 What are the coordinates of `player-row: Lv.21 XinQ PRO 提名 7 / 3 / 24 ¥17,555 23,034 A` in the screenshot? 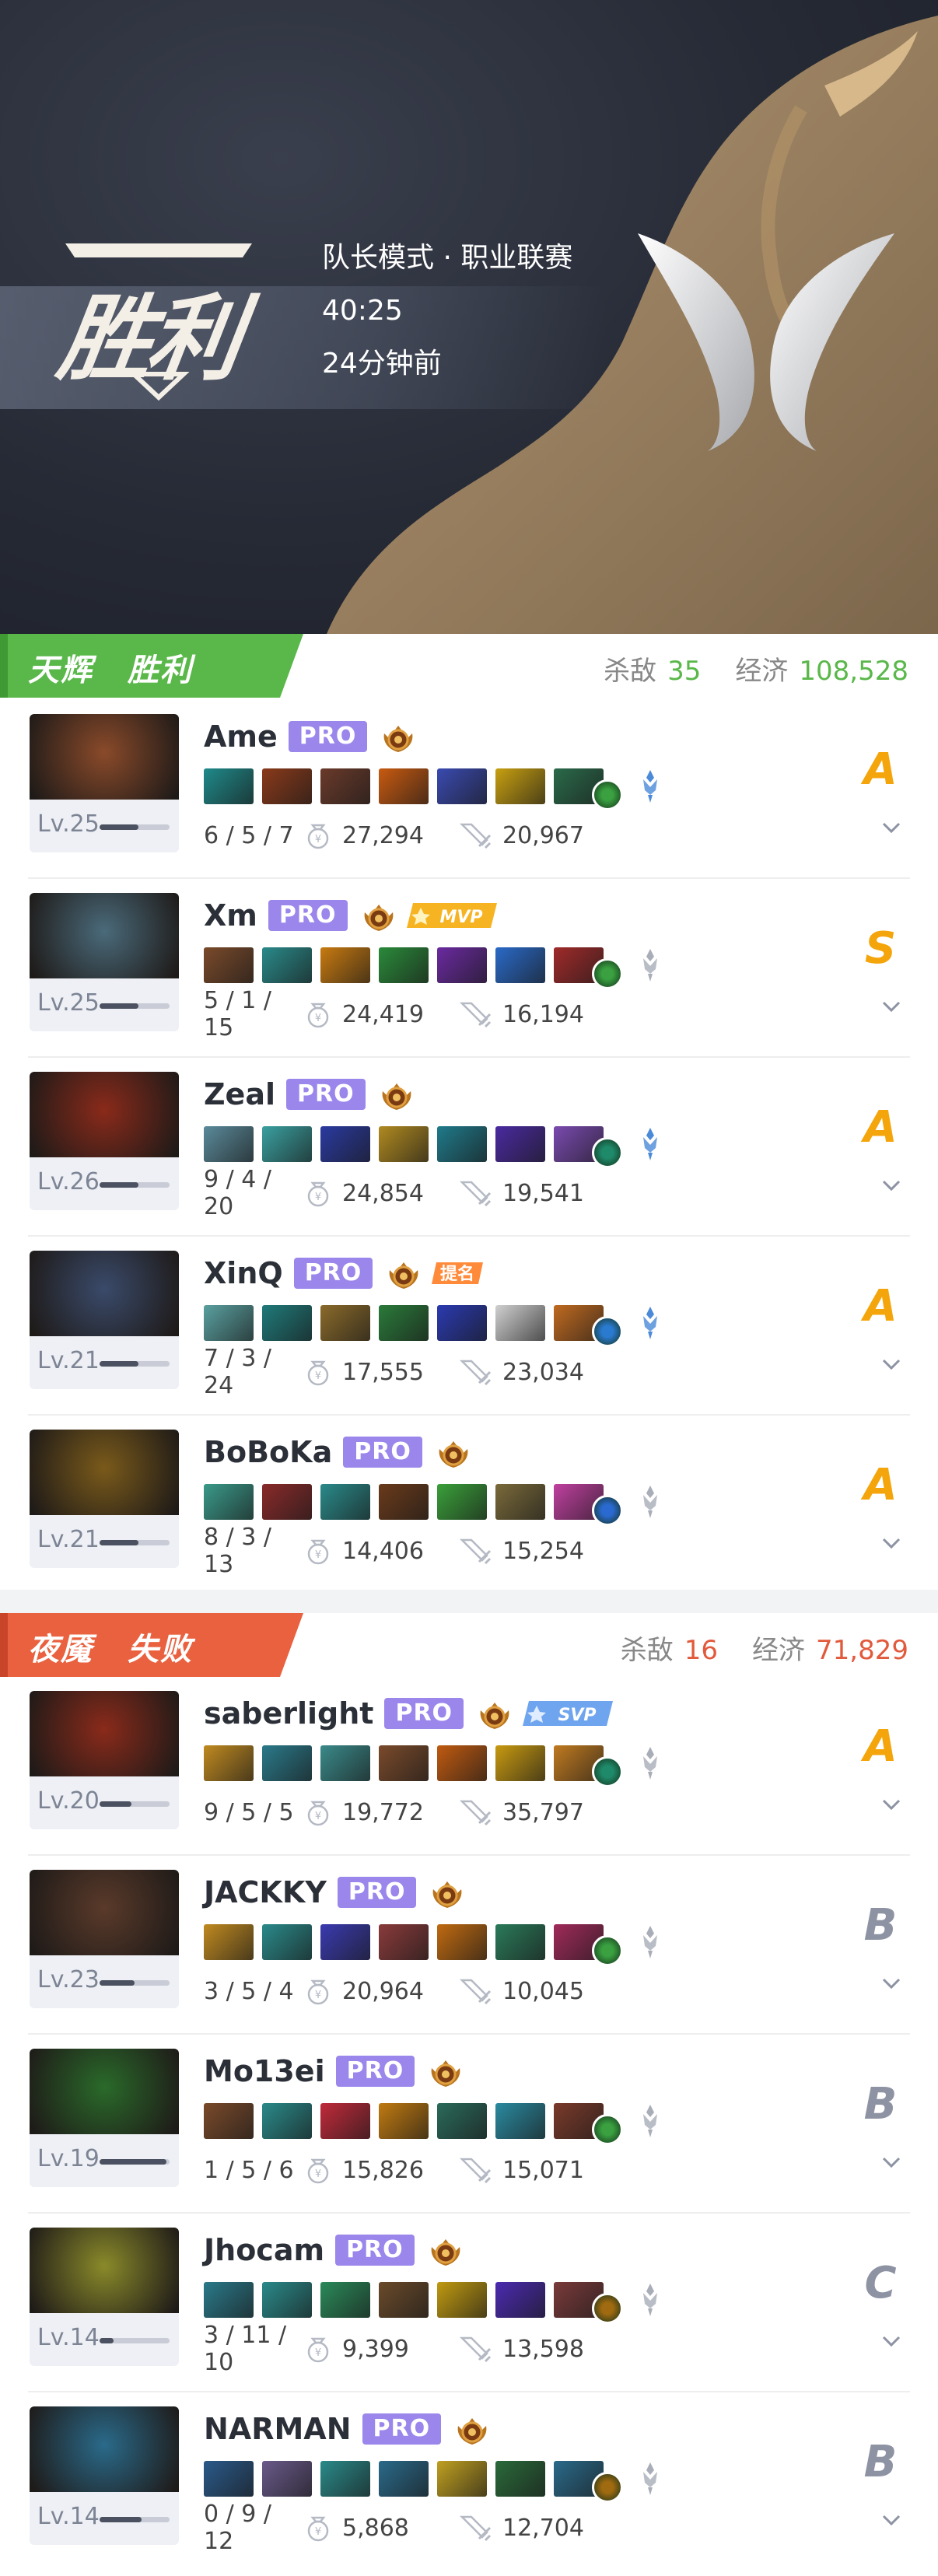 It's located at (469, 1327).